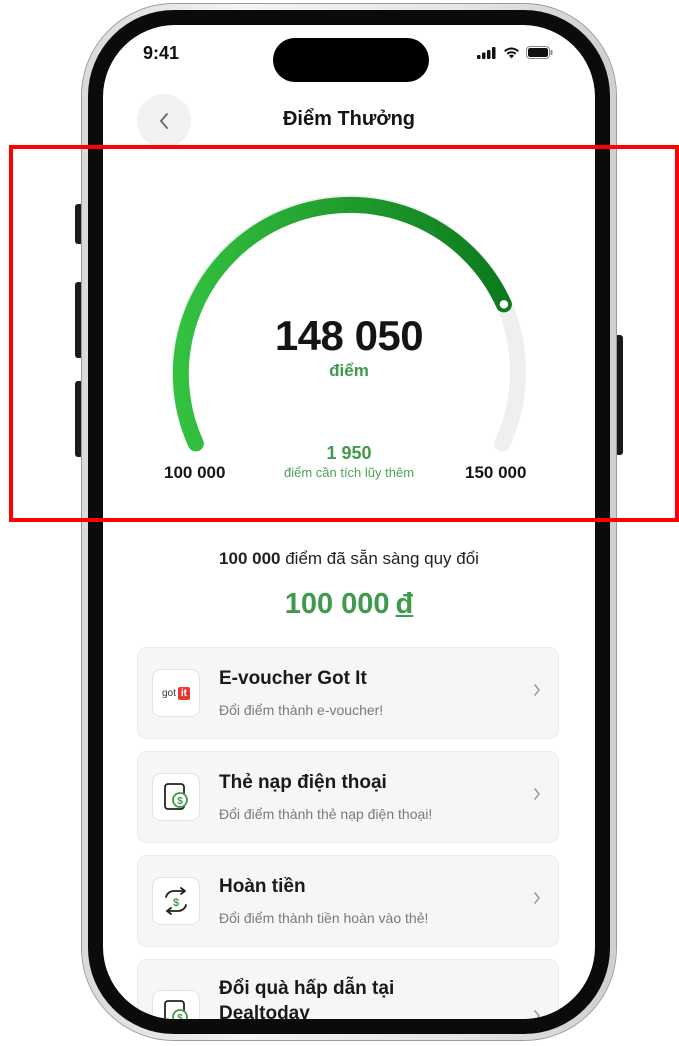 The height and width of the screenshot is (1046, 679). Describe the element at coordinates (301, 710) in the screenshot. I see `option-subtitle: Đổi điểm thành e-voucher!` at that location.